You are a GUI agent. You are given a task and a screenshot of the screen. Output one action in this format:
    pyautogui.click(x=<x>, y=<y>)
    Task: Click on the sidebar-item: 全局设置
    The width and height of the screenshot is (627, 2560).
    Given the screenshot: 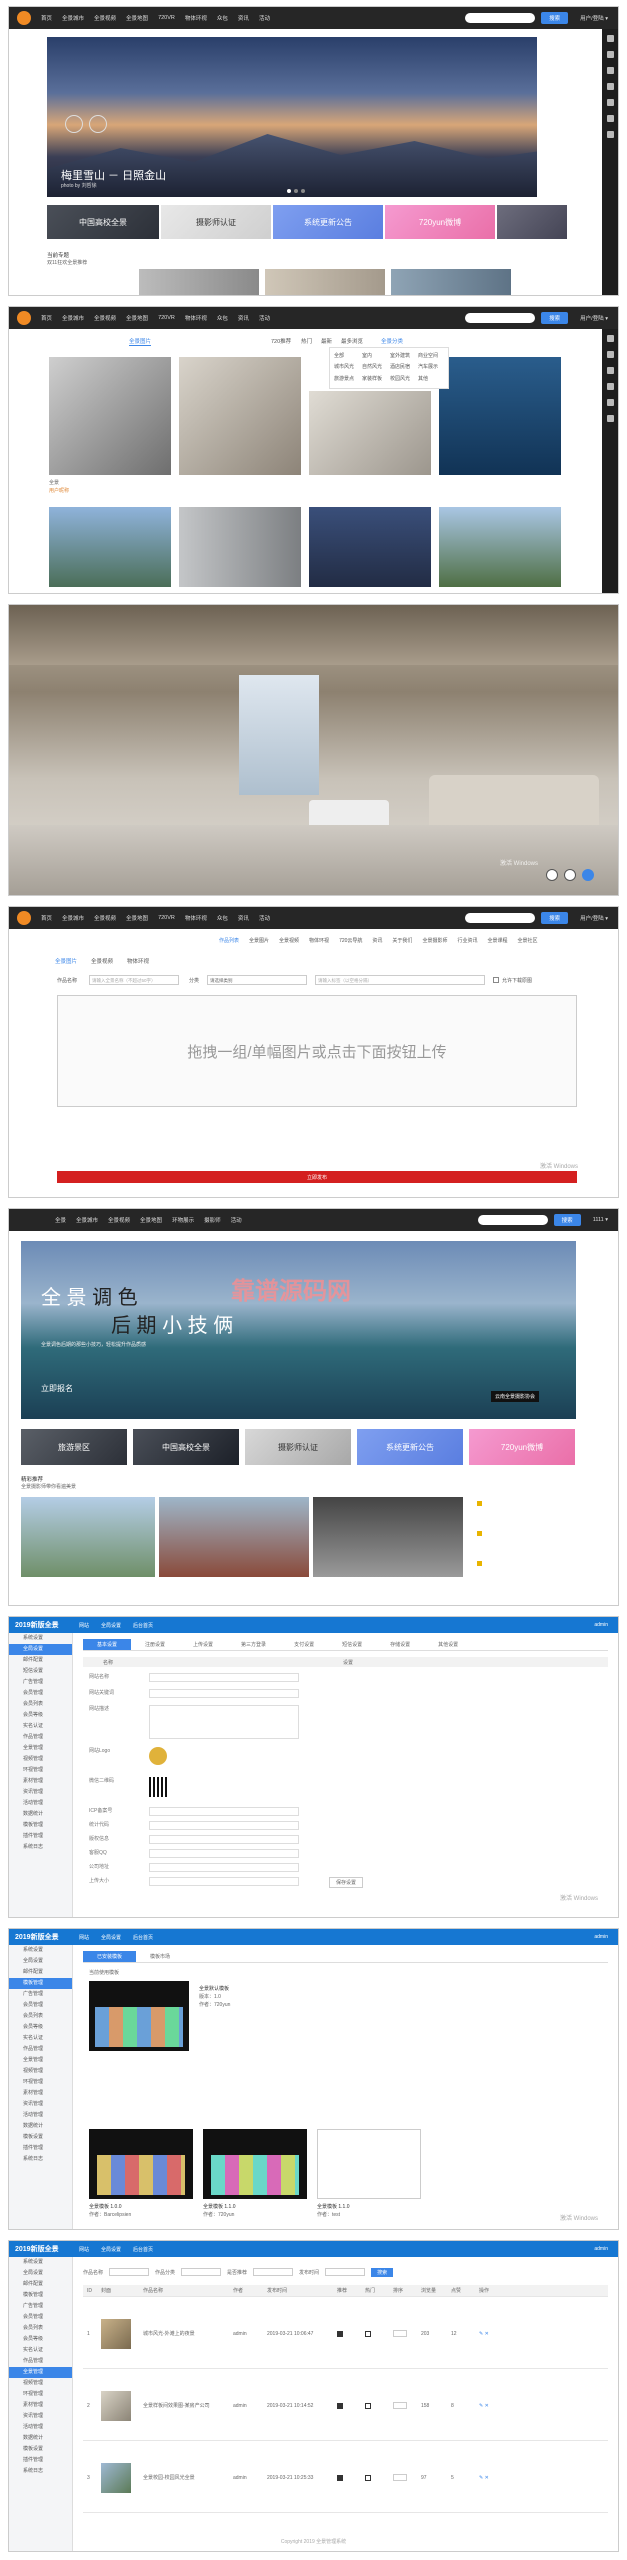 What is the action you would take?
    pyautogui.click(x=40, y=1649)
    